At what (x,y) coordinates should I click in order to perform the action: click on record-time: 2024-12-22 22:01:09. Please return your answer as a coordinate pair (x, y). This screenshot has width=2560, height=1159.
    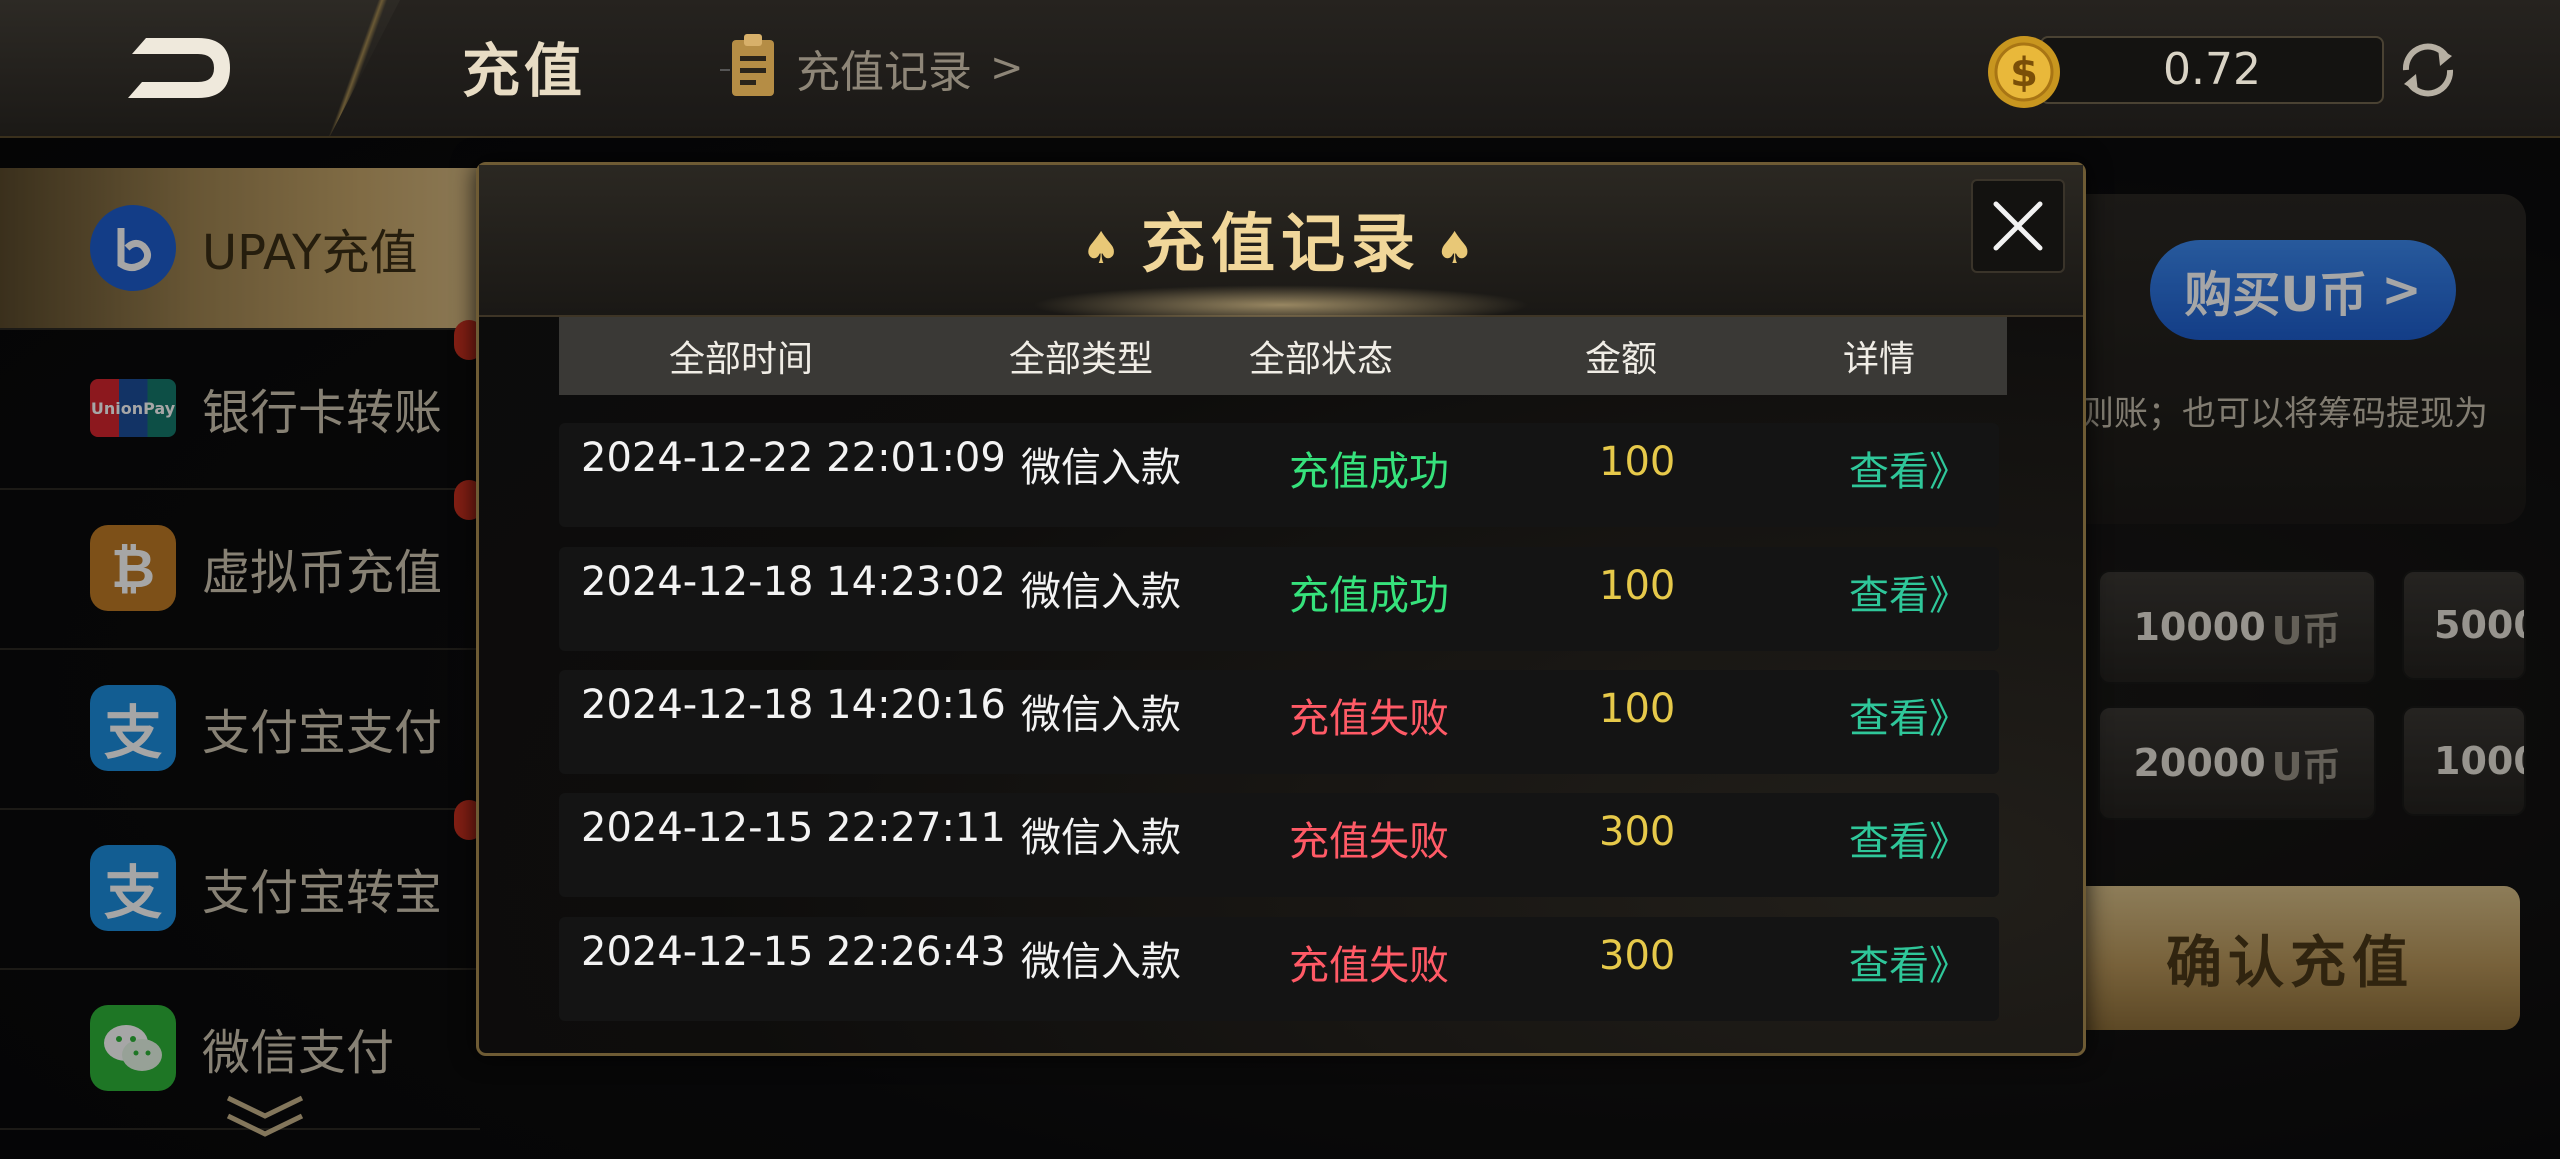
    Looking at the image, I should click on (793, 458).